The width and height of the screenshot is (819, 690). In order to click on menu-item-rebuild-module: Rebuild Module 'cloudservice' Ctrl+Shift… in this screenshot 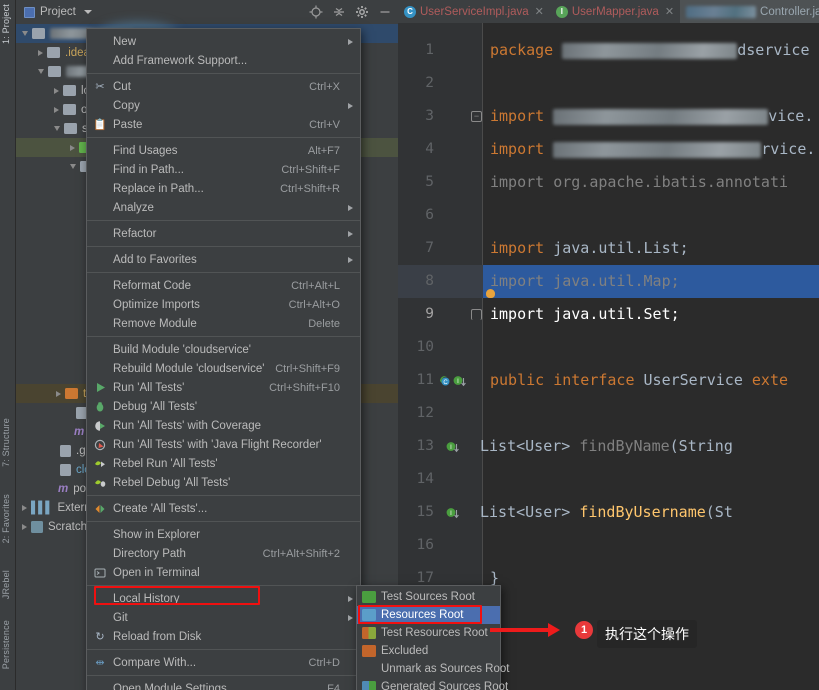, I will do `click(223, 368)`.